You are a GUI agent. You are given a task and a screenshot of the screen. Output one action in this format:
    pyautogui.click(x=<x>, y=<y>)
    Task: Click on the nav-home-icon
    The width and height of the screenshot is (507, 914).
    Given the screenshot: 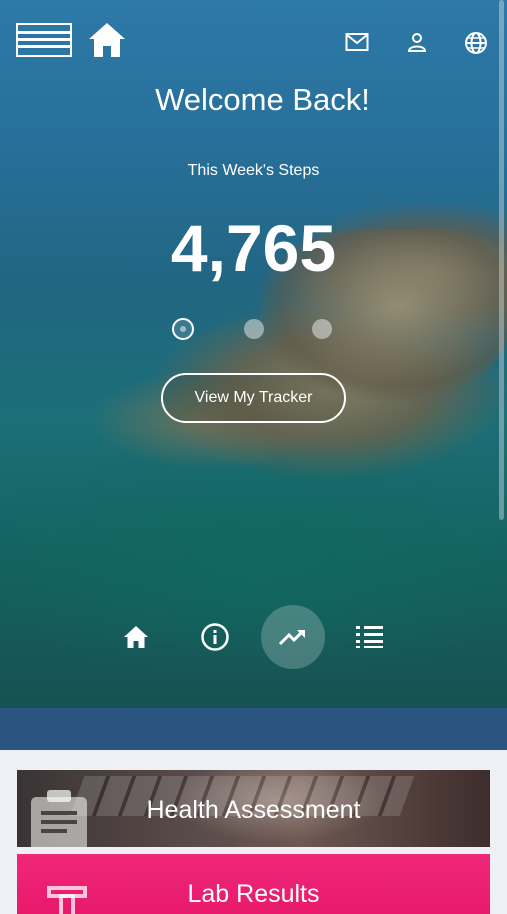 What is the action you would take?
    pyautogui.click(x=136, y=637)
    